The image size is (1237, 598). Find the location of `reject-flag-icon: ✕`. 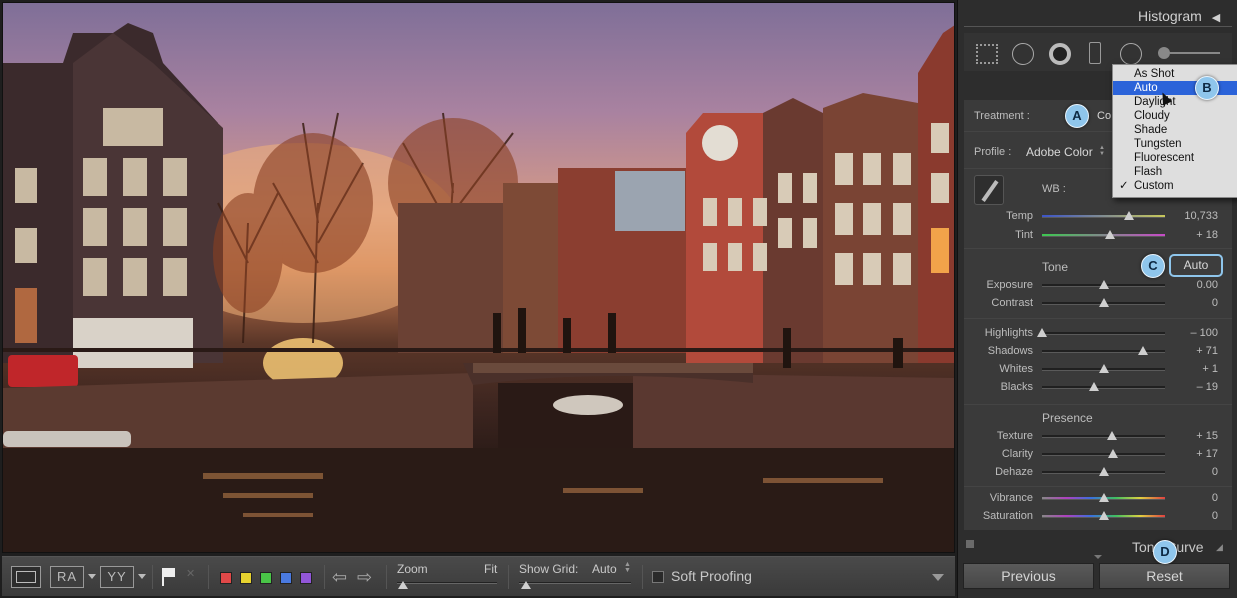

reject-flag-icon: ✕ is located at coordinates (192, 574).